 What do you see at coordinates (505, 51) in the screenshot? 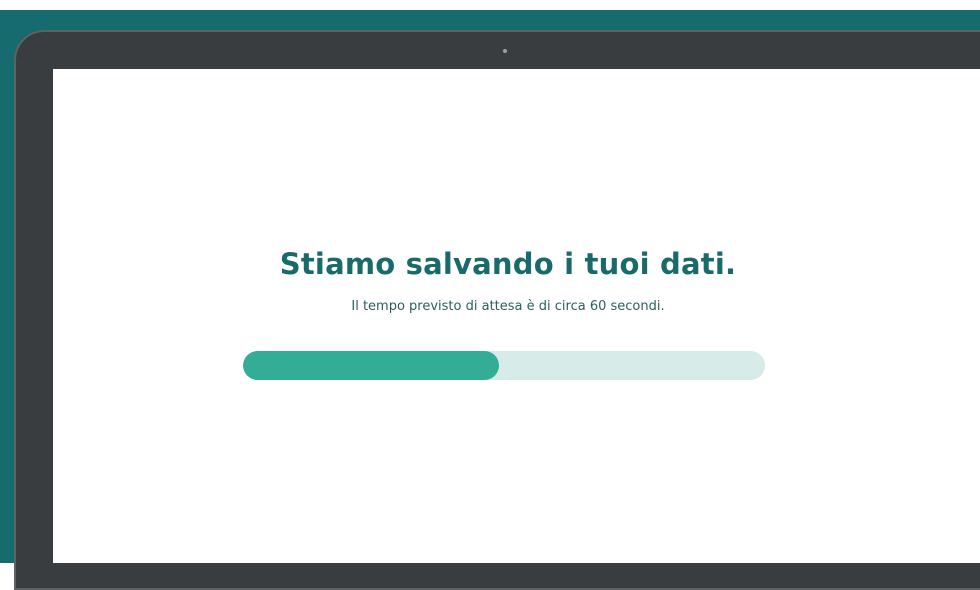
I see `webcam-icon` at bounding box center [505, 51].